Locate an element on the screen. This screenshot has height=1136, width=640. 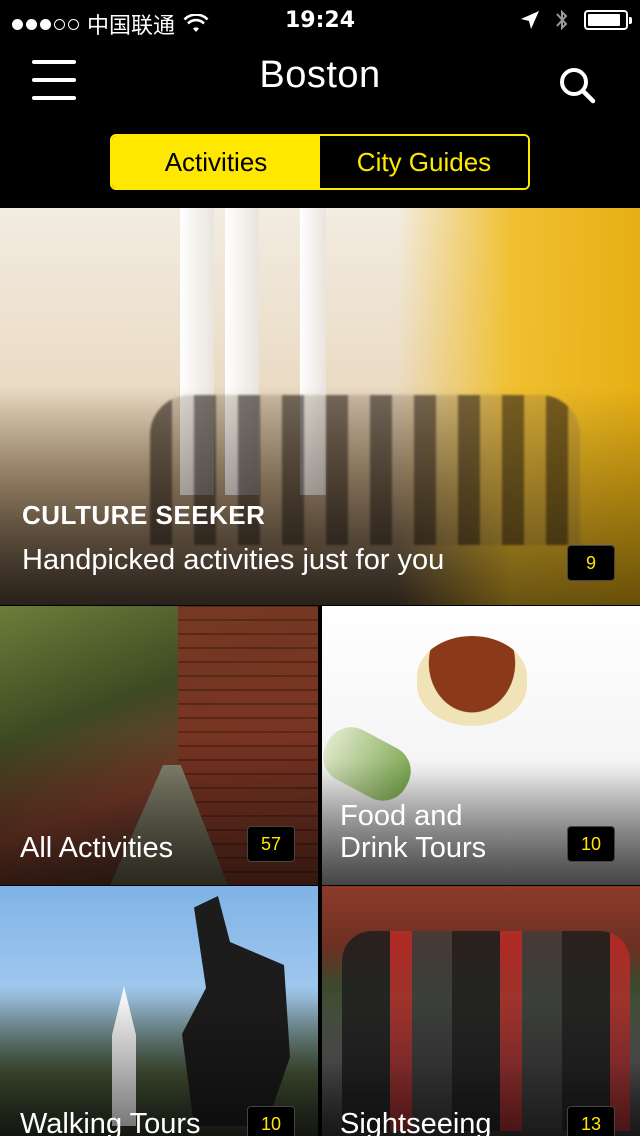
location-arrow-icon is located at coordinates (530, 20).